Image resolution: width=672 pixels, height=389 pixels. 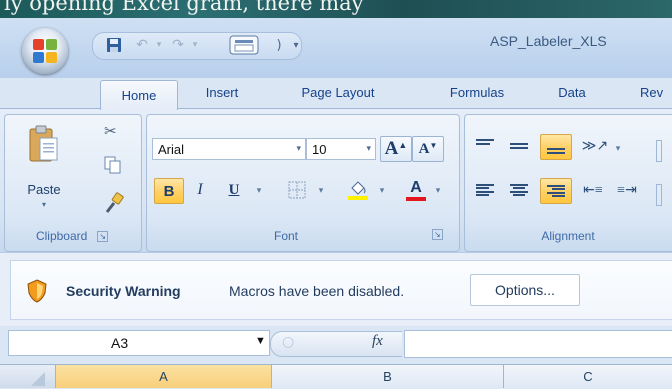 I want to click on tab-home: Home, so click(x=139, y=95).